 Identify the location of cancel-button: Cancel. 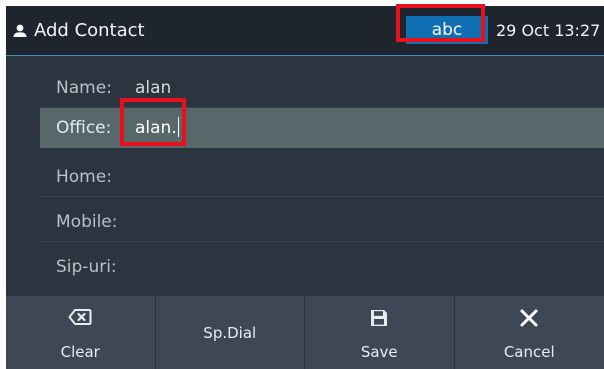
(529, 332).